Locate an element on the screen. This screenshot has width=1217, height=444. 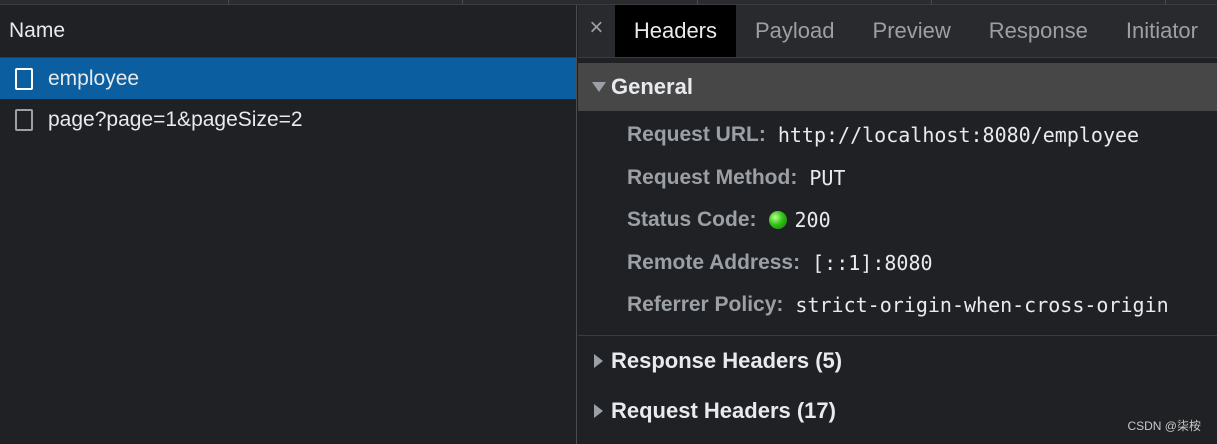
tab-response: Response is located at coordinates (1038, 31).